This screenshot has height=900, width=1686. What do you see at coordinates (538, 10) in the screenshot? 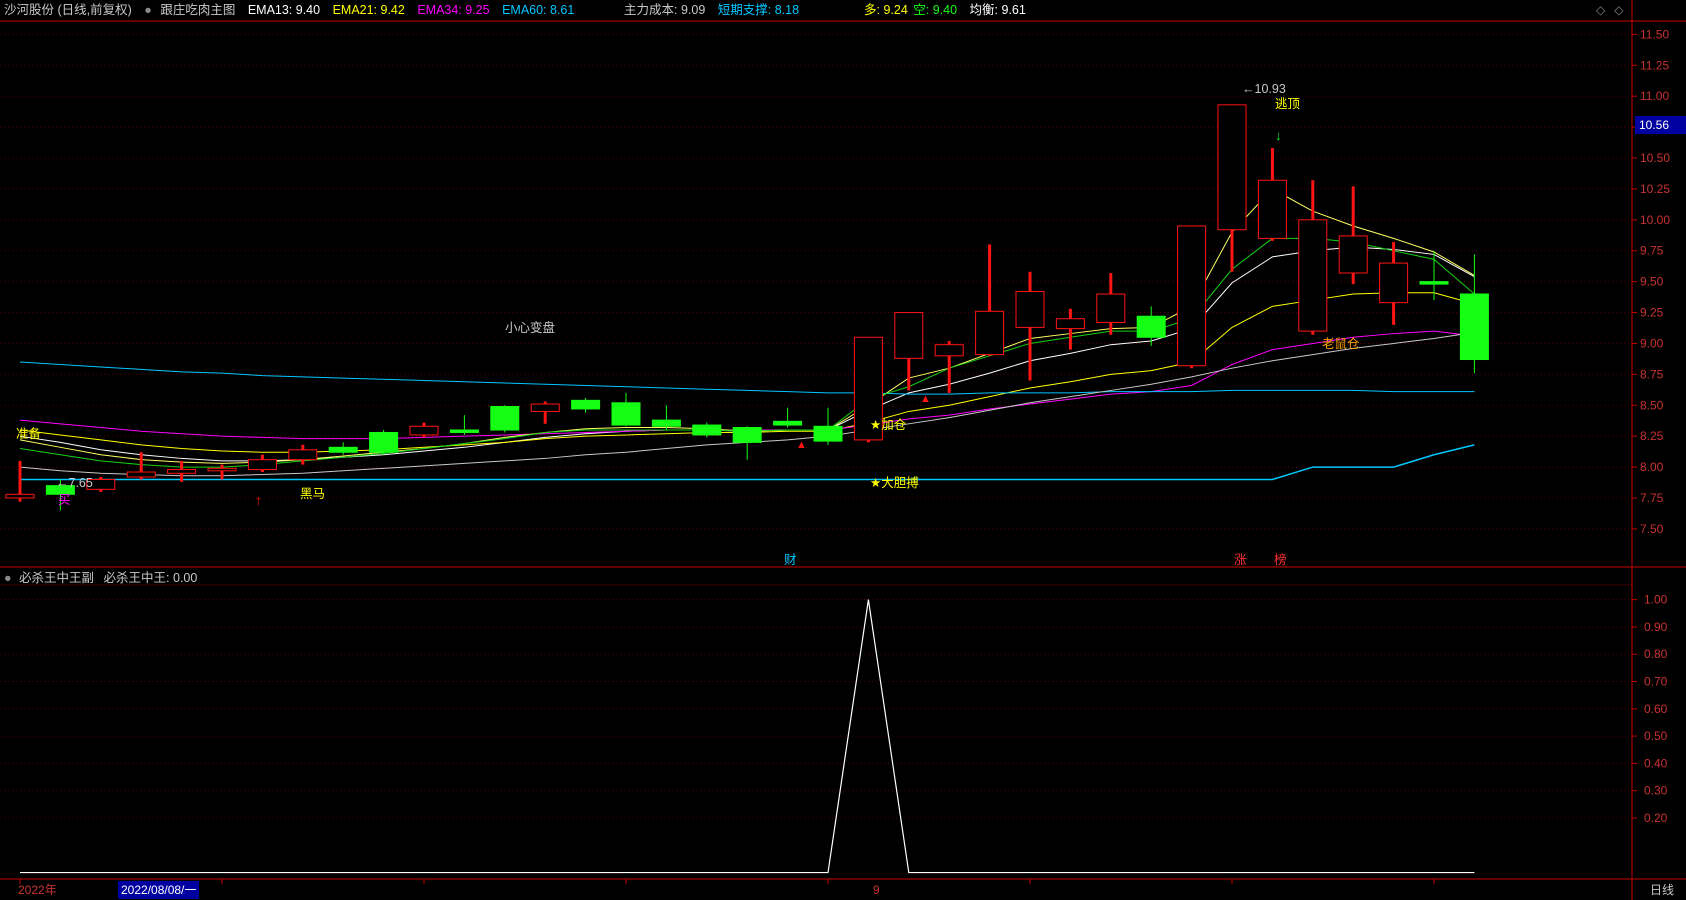
I see `ema60-value: EMA60: 8.61` at bounding box center [538, 10].